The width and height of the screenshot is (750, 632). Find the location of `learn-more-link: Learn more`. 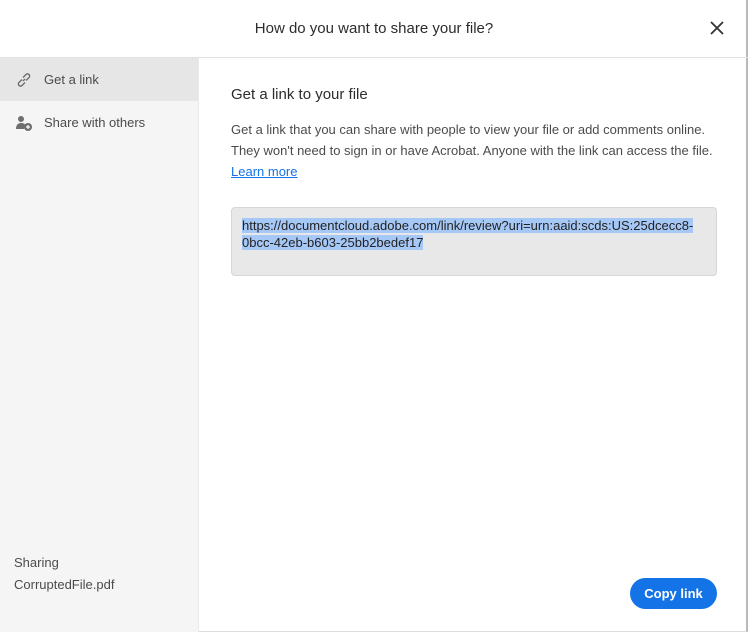

learn-more-link: Learn more is located at coordinates (264, 171).